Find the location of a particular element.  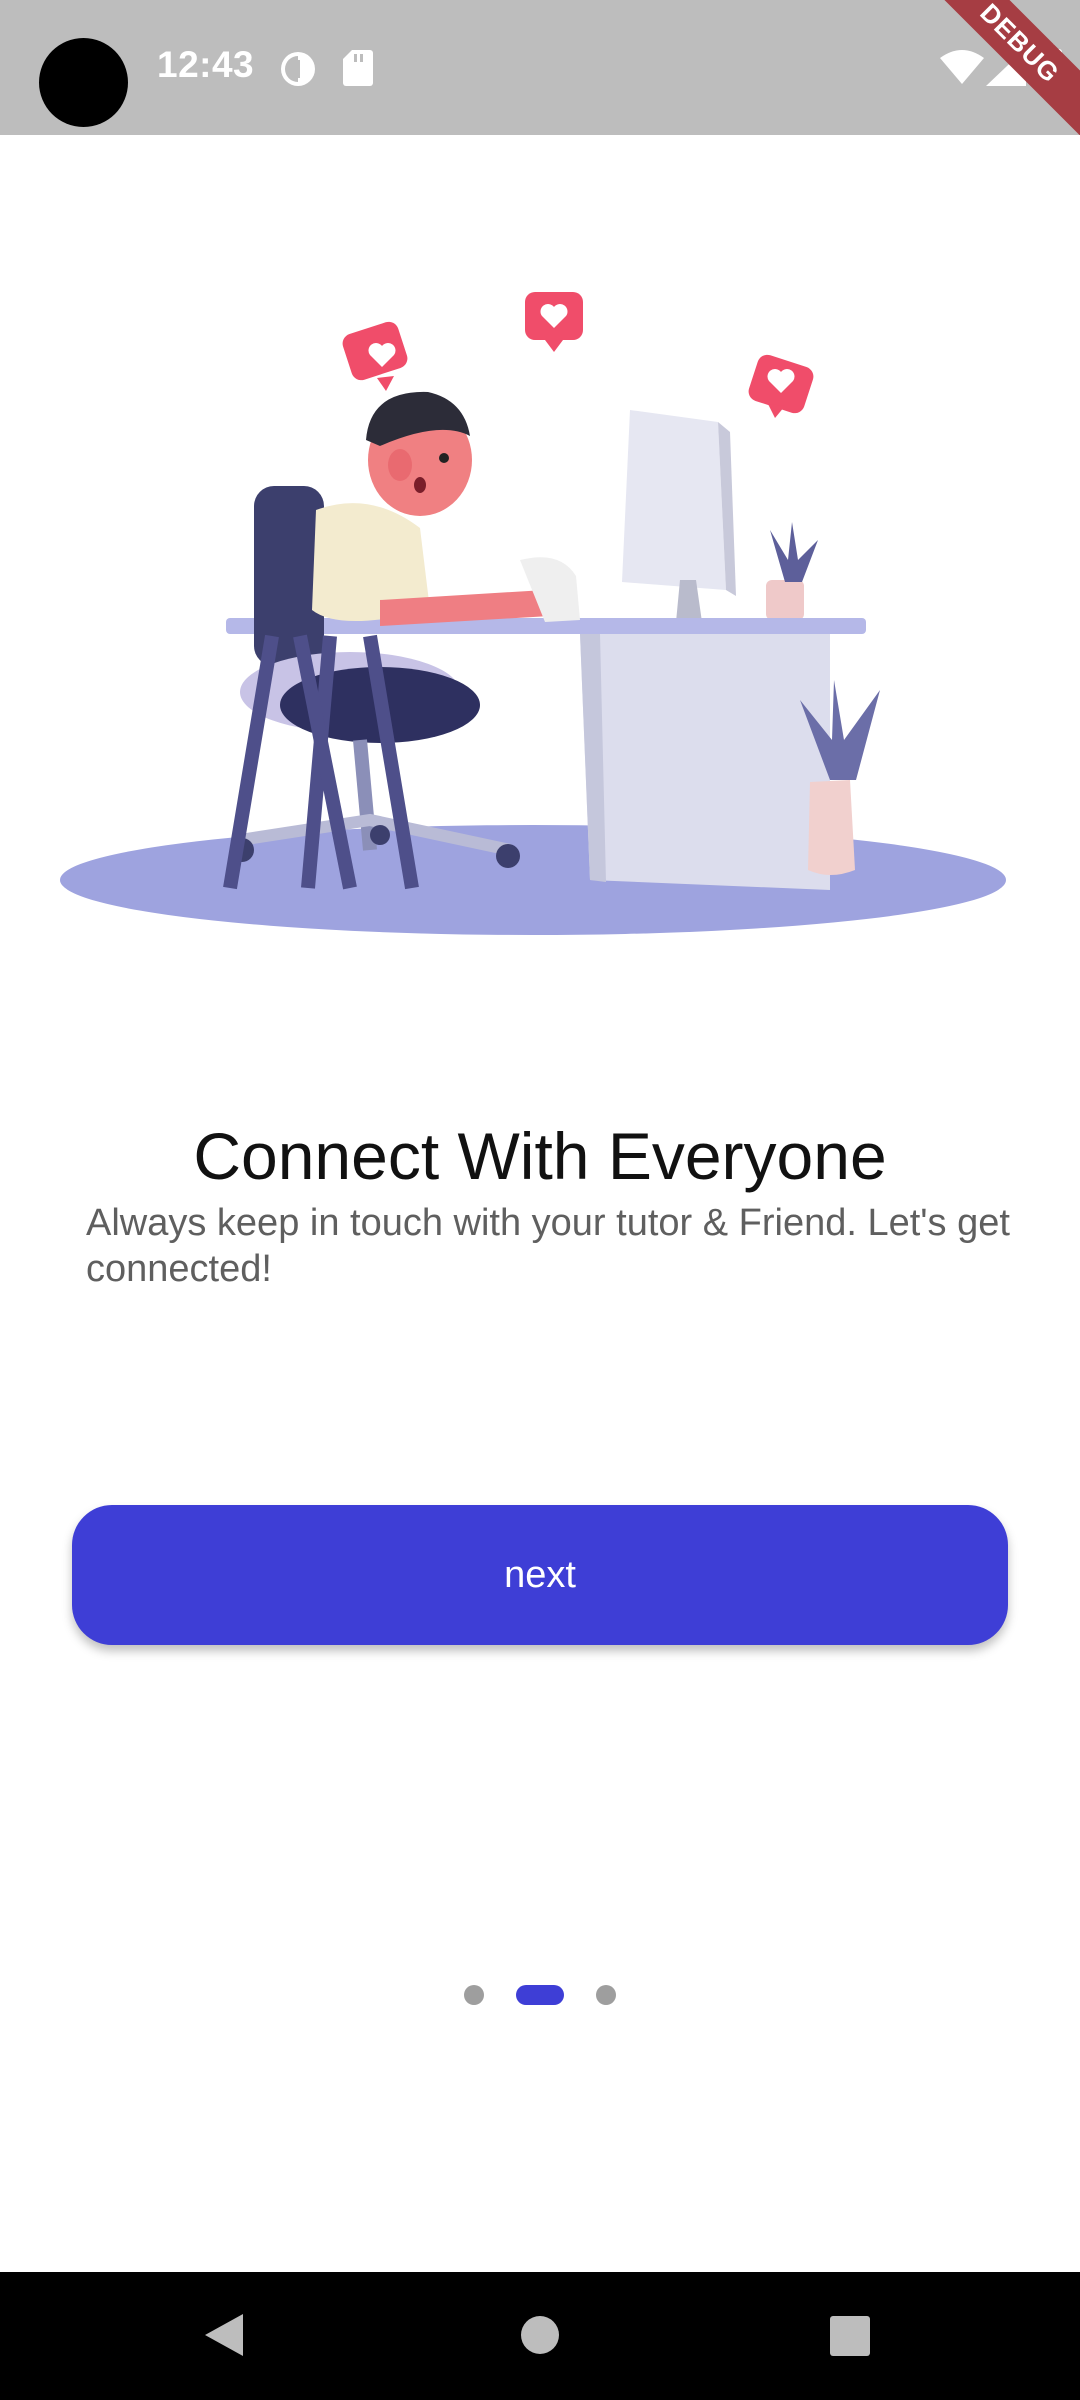

sd-card-icon is located at coordinates (358, 68).